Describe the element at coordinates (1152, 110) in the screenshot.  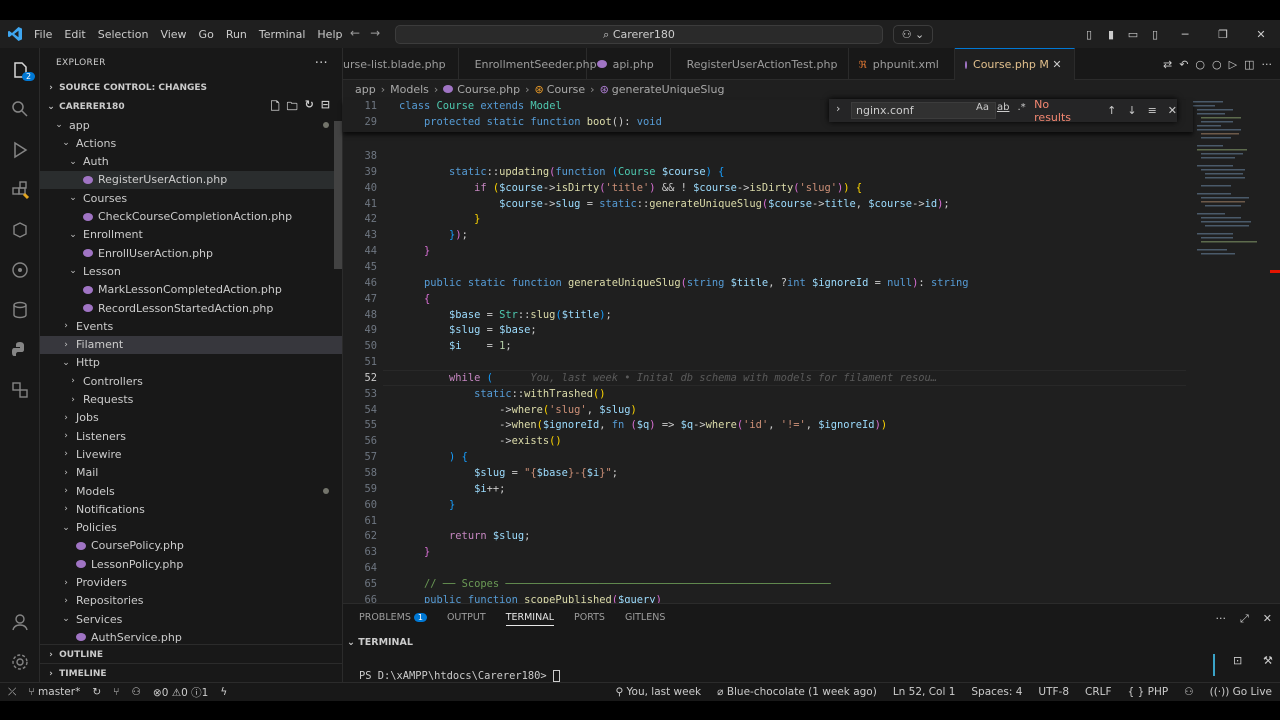
I see `find-in-selection-icon: ≡` at that location.